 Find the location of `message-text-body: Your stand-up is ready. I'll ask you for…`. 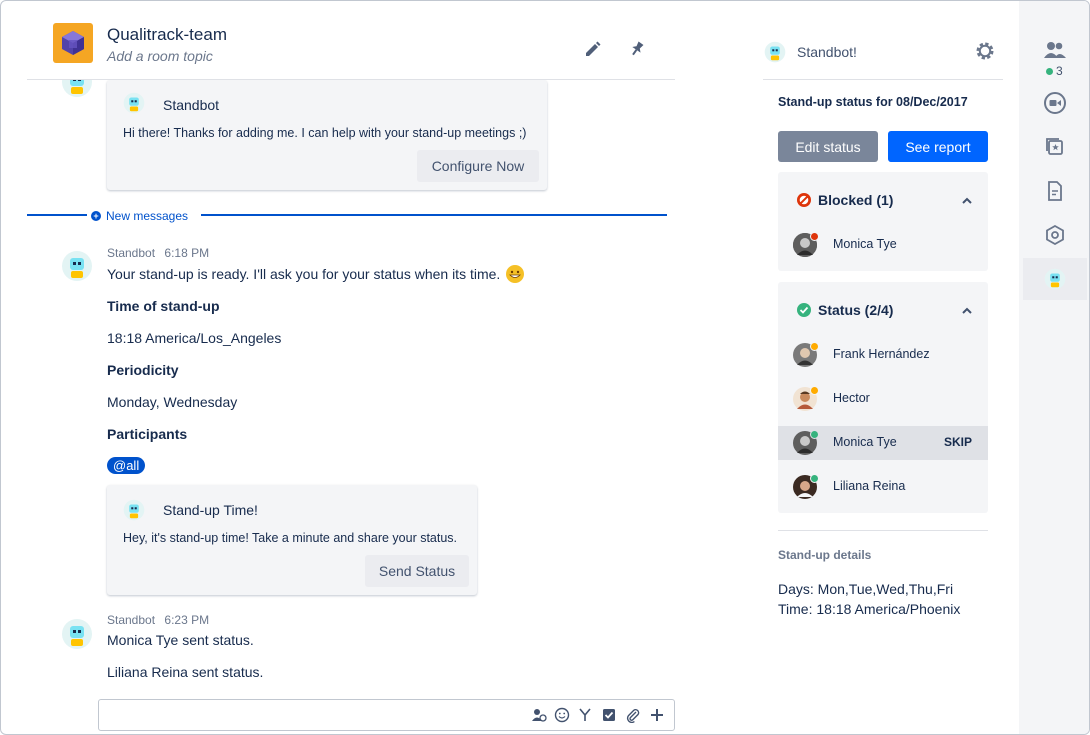

message-text-body: Your stand-up is ready. I'll ask you for… is located at coordinates (304, 274).